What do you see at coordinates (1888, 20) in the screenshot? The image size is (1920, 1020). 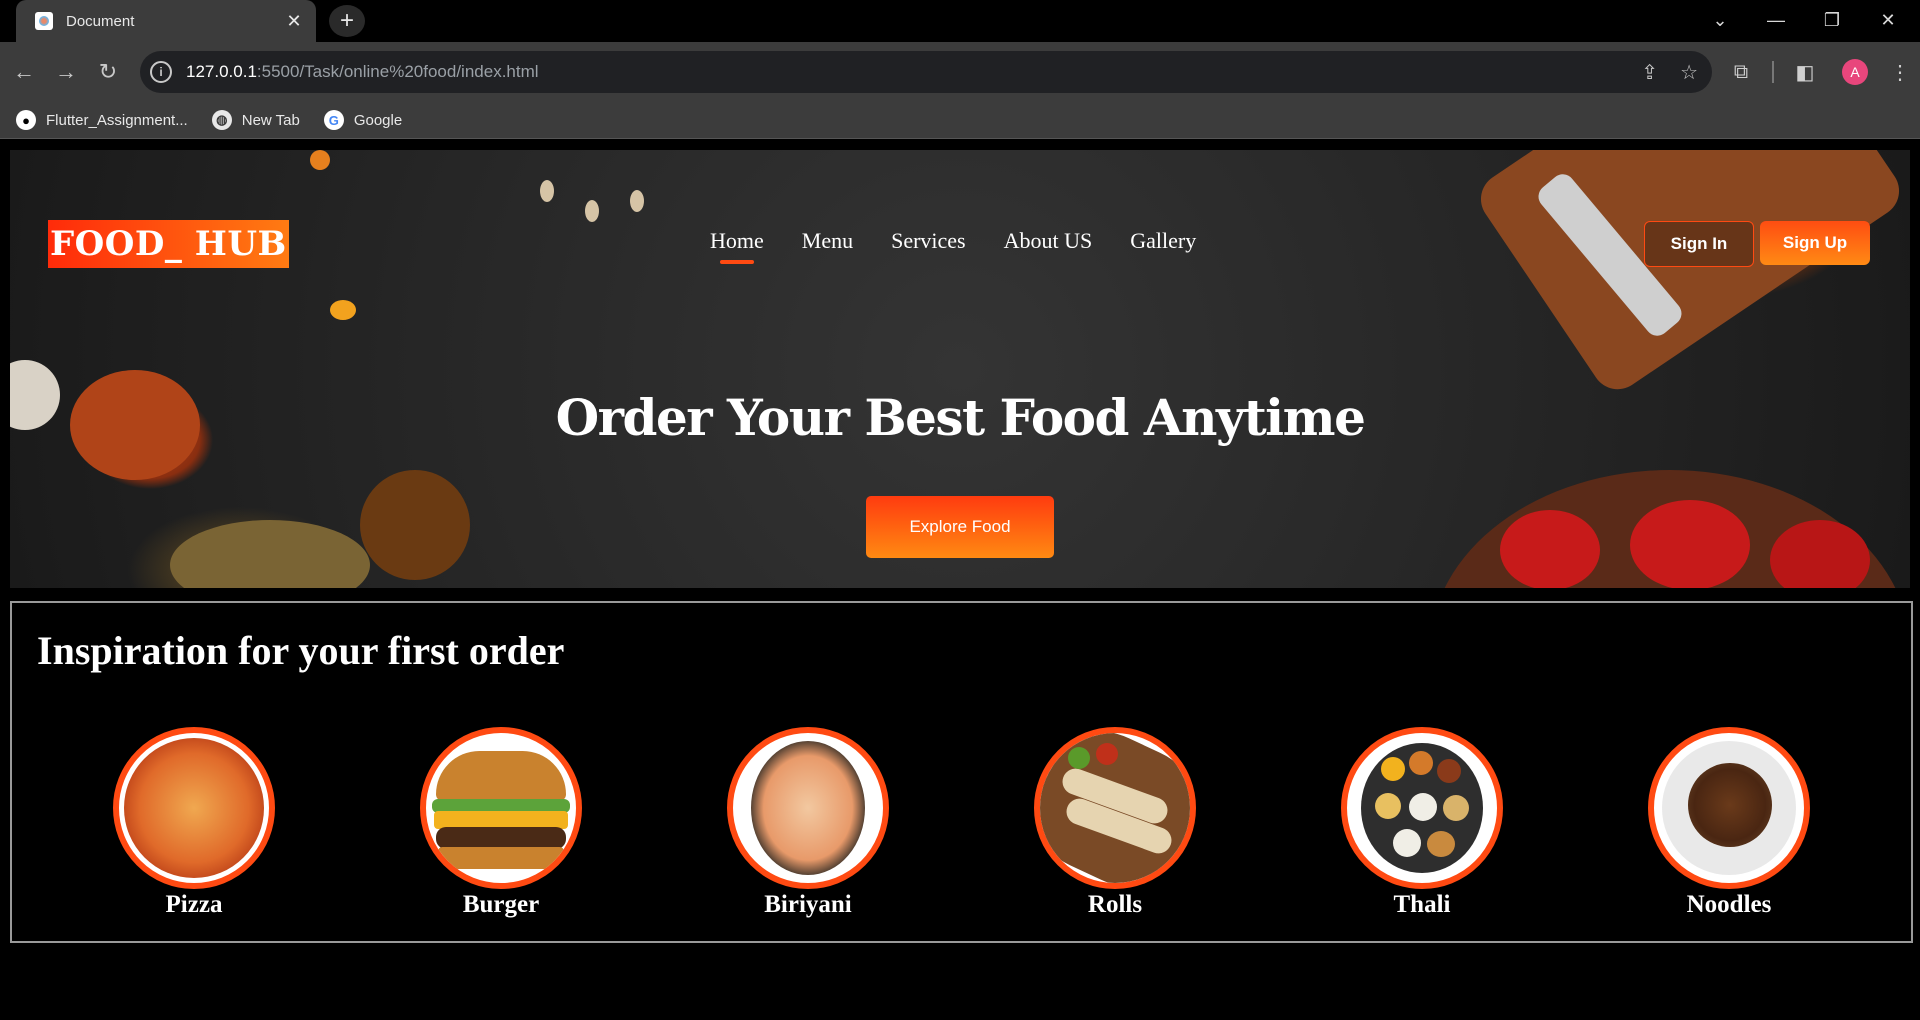 I see `close-window-button: ✕` at bounding box center [1888, 20].